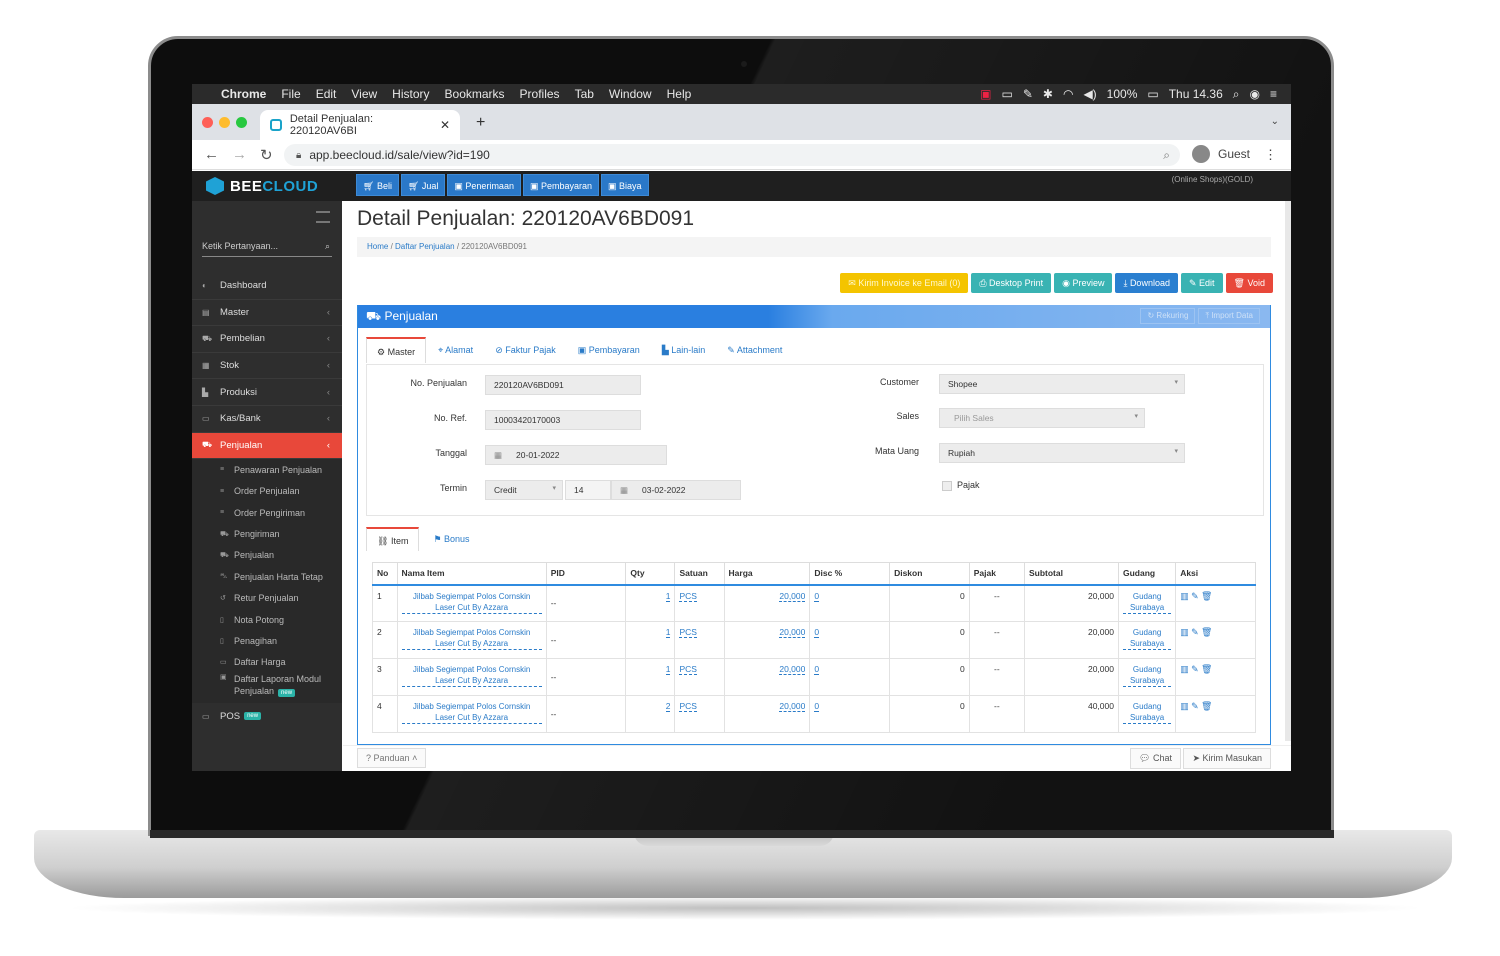 Image resolution: width=1500 pixels, height=956 pixels. Describe the element at coordinates (947, 486) in the screenshot. I see `pajak-checkbox` at that location.